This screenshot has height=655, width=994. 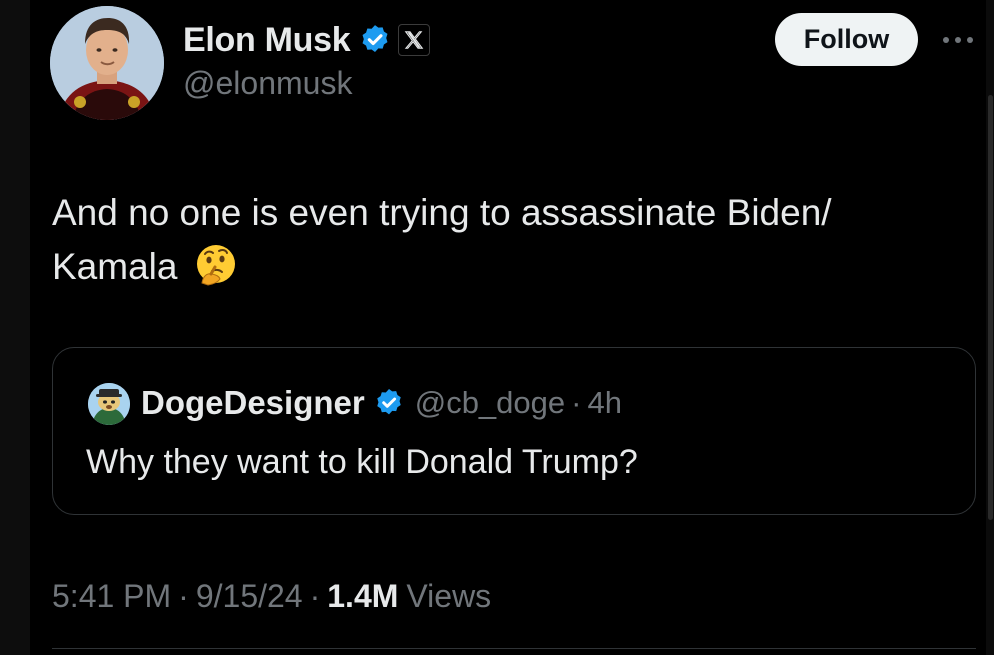 What do you see at coordinates (490, 403) in the screenshot?
I see `quoted-handle: @cb_doge` at bounding box center [490, 403].